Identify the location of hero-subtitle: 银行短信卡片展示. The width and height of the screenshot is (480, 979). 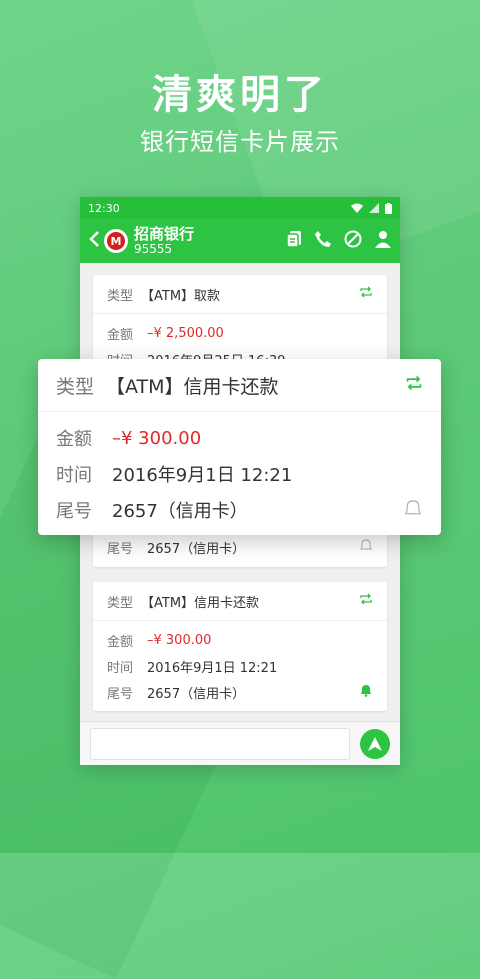
(240, 142).